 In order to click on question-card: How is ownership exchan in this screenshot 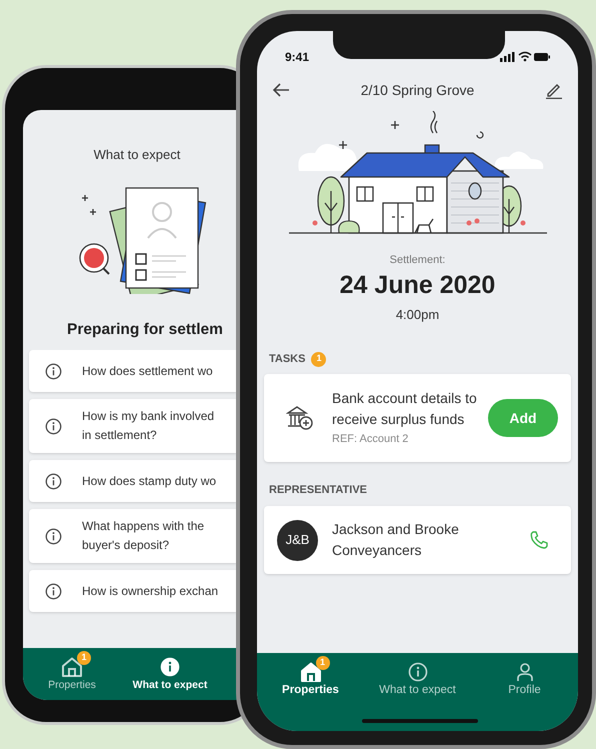, I will do `click(133, 591)`.